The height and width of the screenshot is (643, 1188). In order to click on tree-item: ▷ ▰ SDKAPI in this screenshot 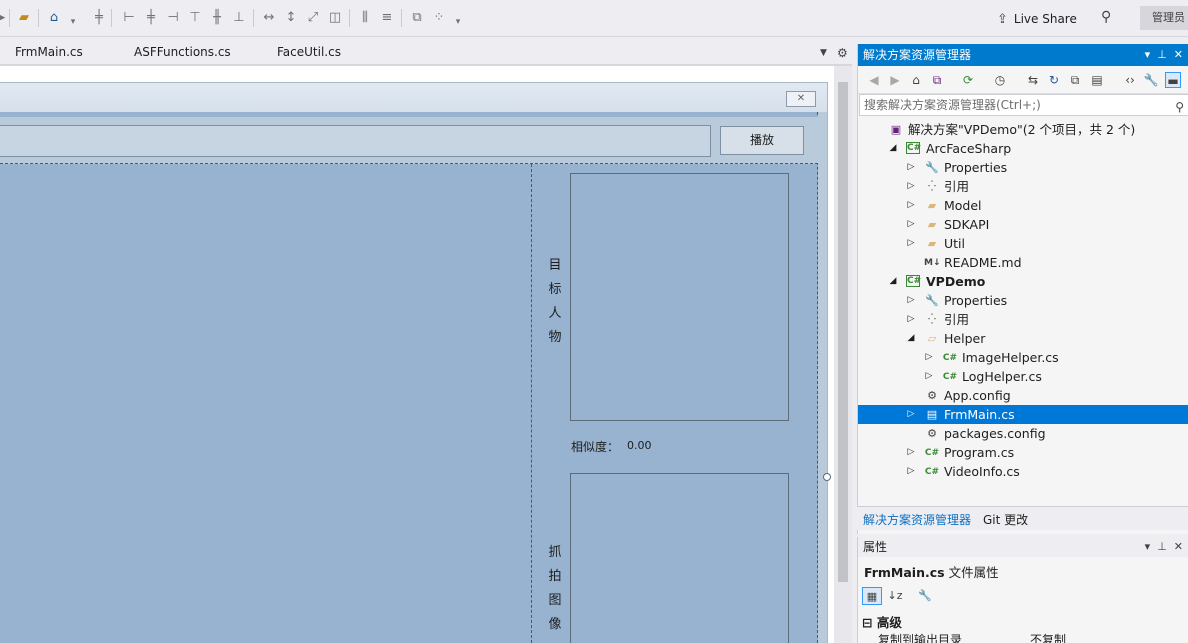, I will do `click(1023, 224)`.